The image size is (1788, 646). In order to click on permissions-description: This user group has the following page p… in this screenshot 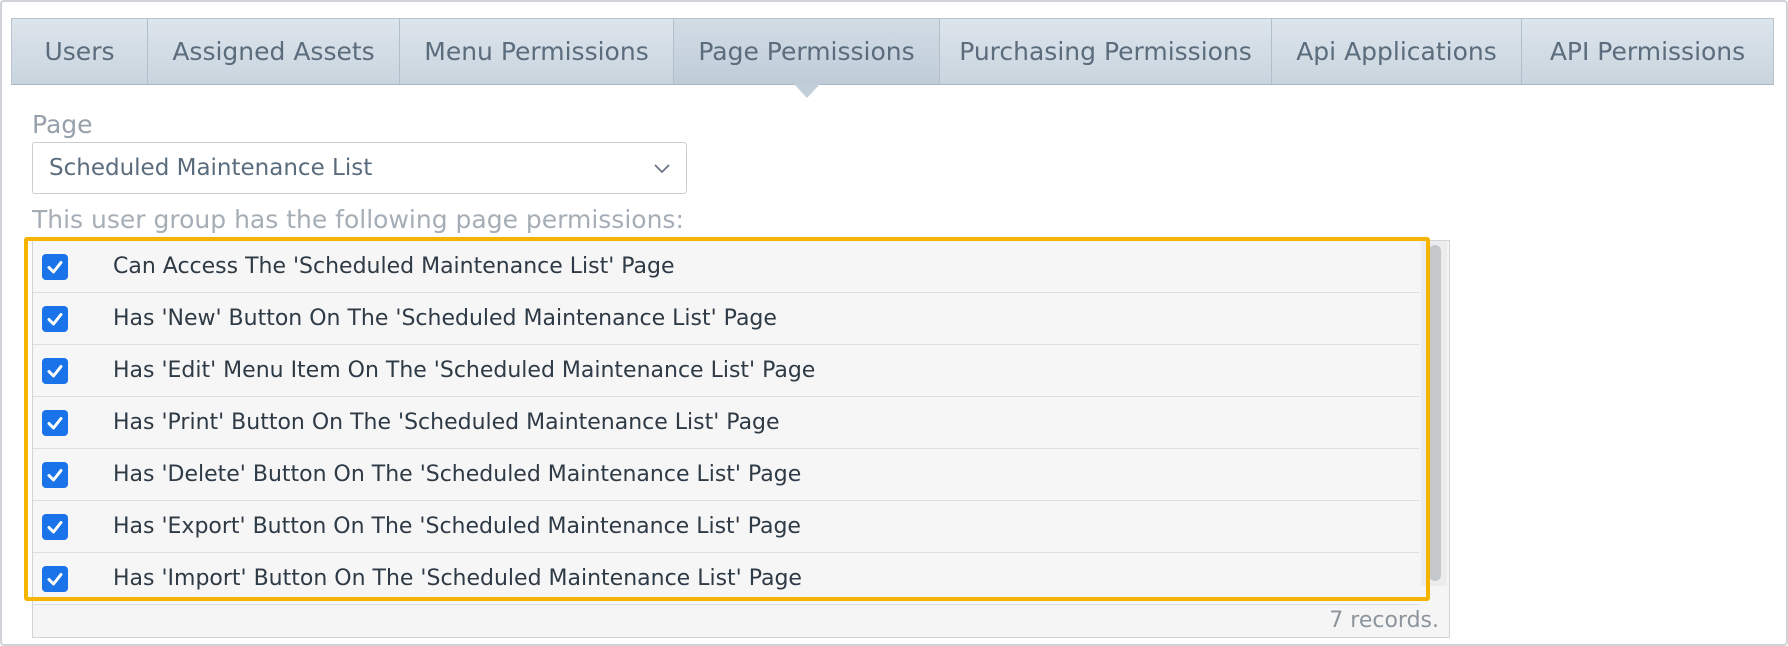, I will do `click(358, 219)`.